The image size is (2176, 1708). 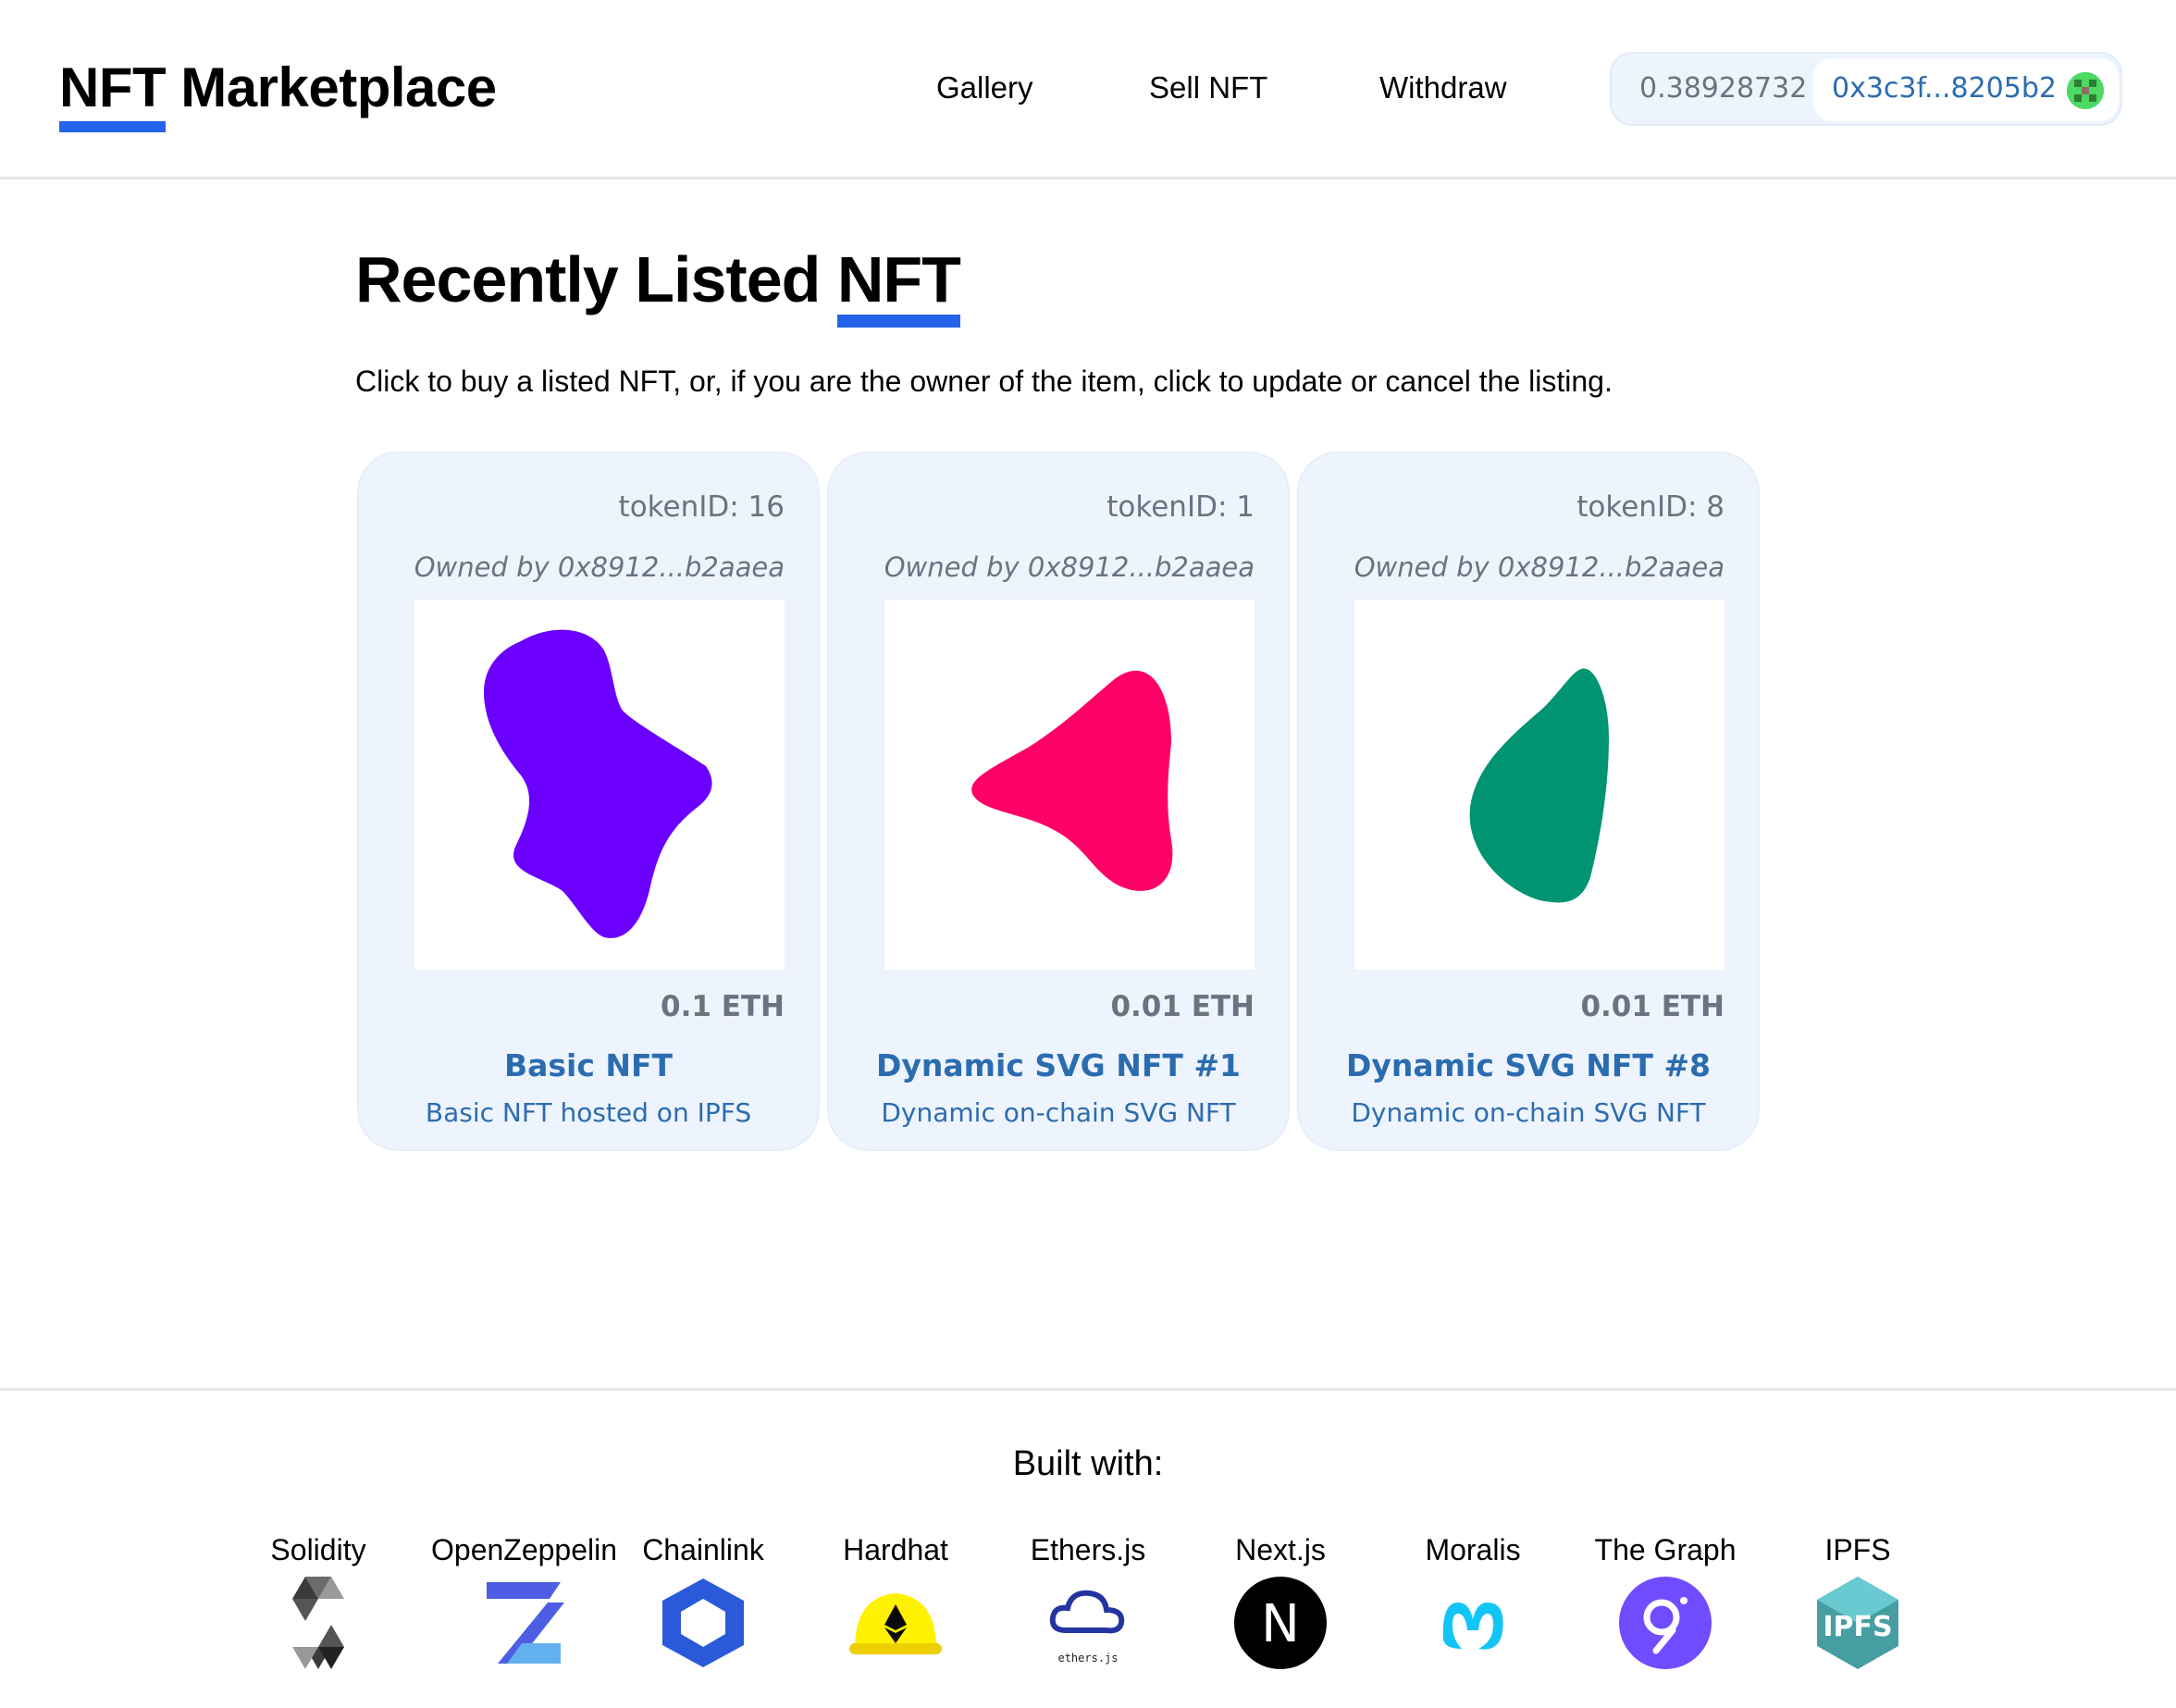 I want to click on thegraph-icon, so click(x=1665, y=1623).